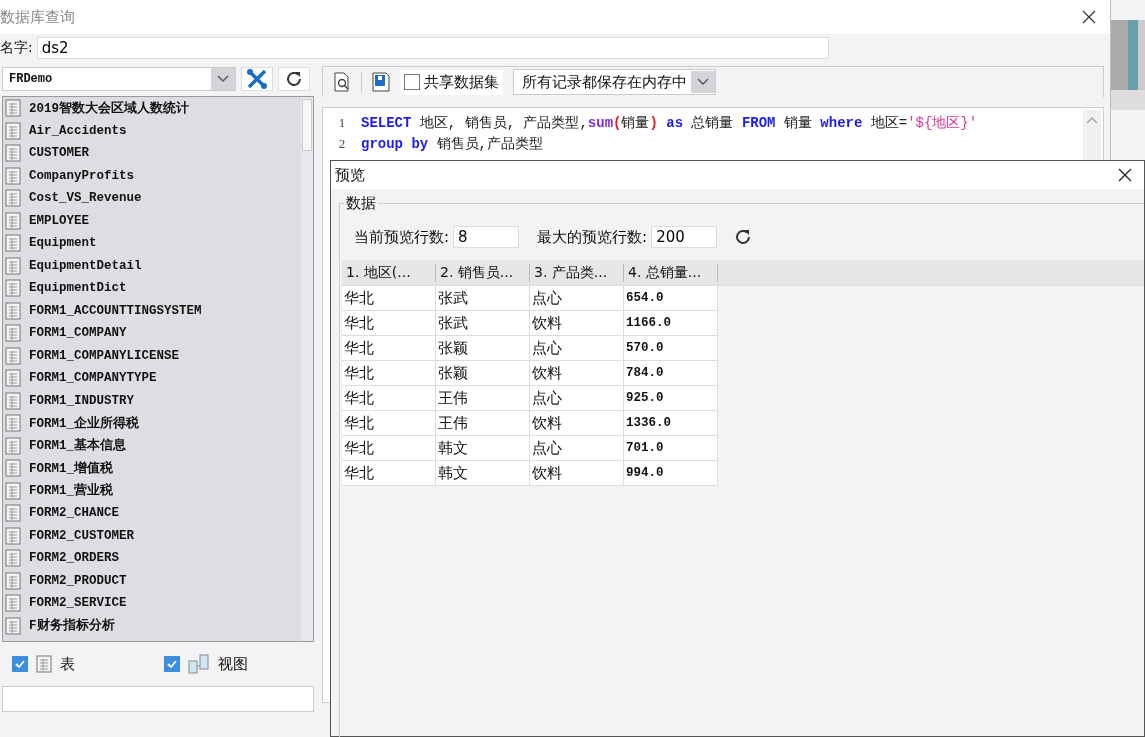 This screenshot has height=737, width=1145. I want to click on table-name: EquipmentDetail, so click(85, 265).